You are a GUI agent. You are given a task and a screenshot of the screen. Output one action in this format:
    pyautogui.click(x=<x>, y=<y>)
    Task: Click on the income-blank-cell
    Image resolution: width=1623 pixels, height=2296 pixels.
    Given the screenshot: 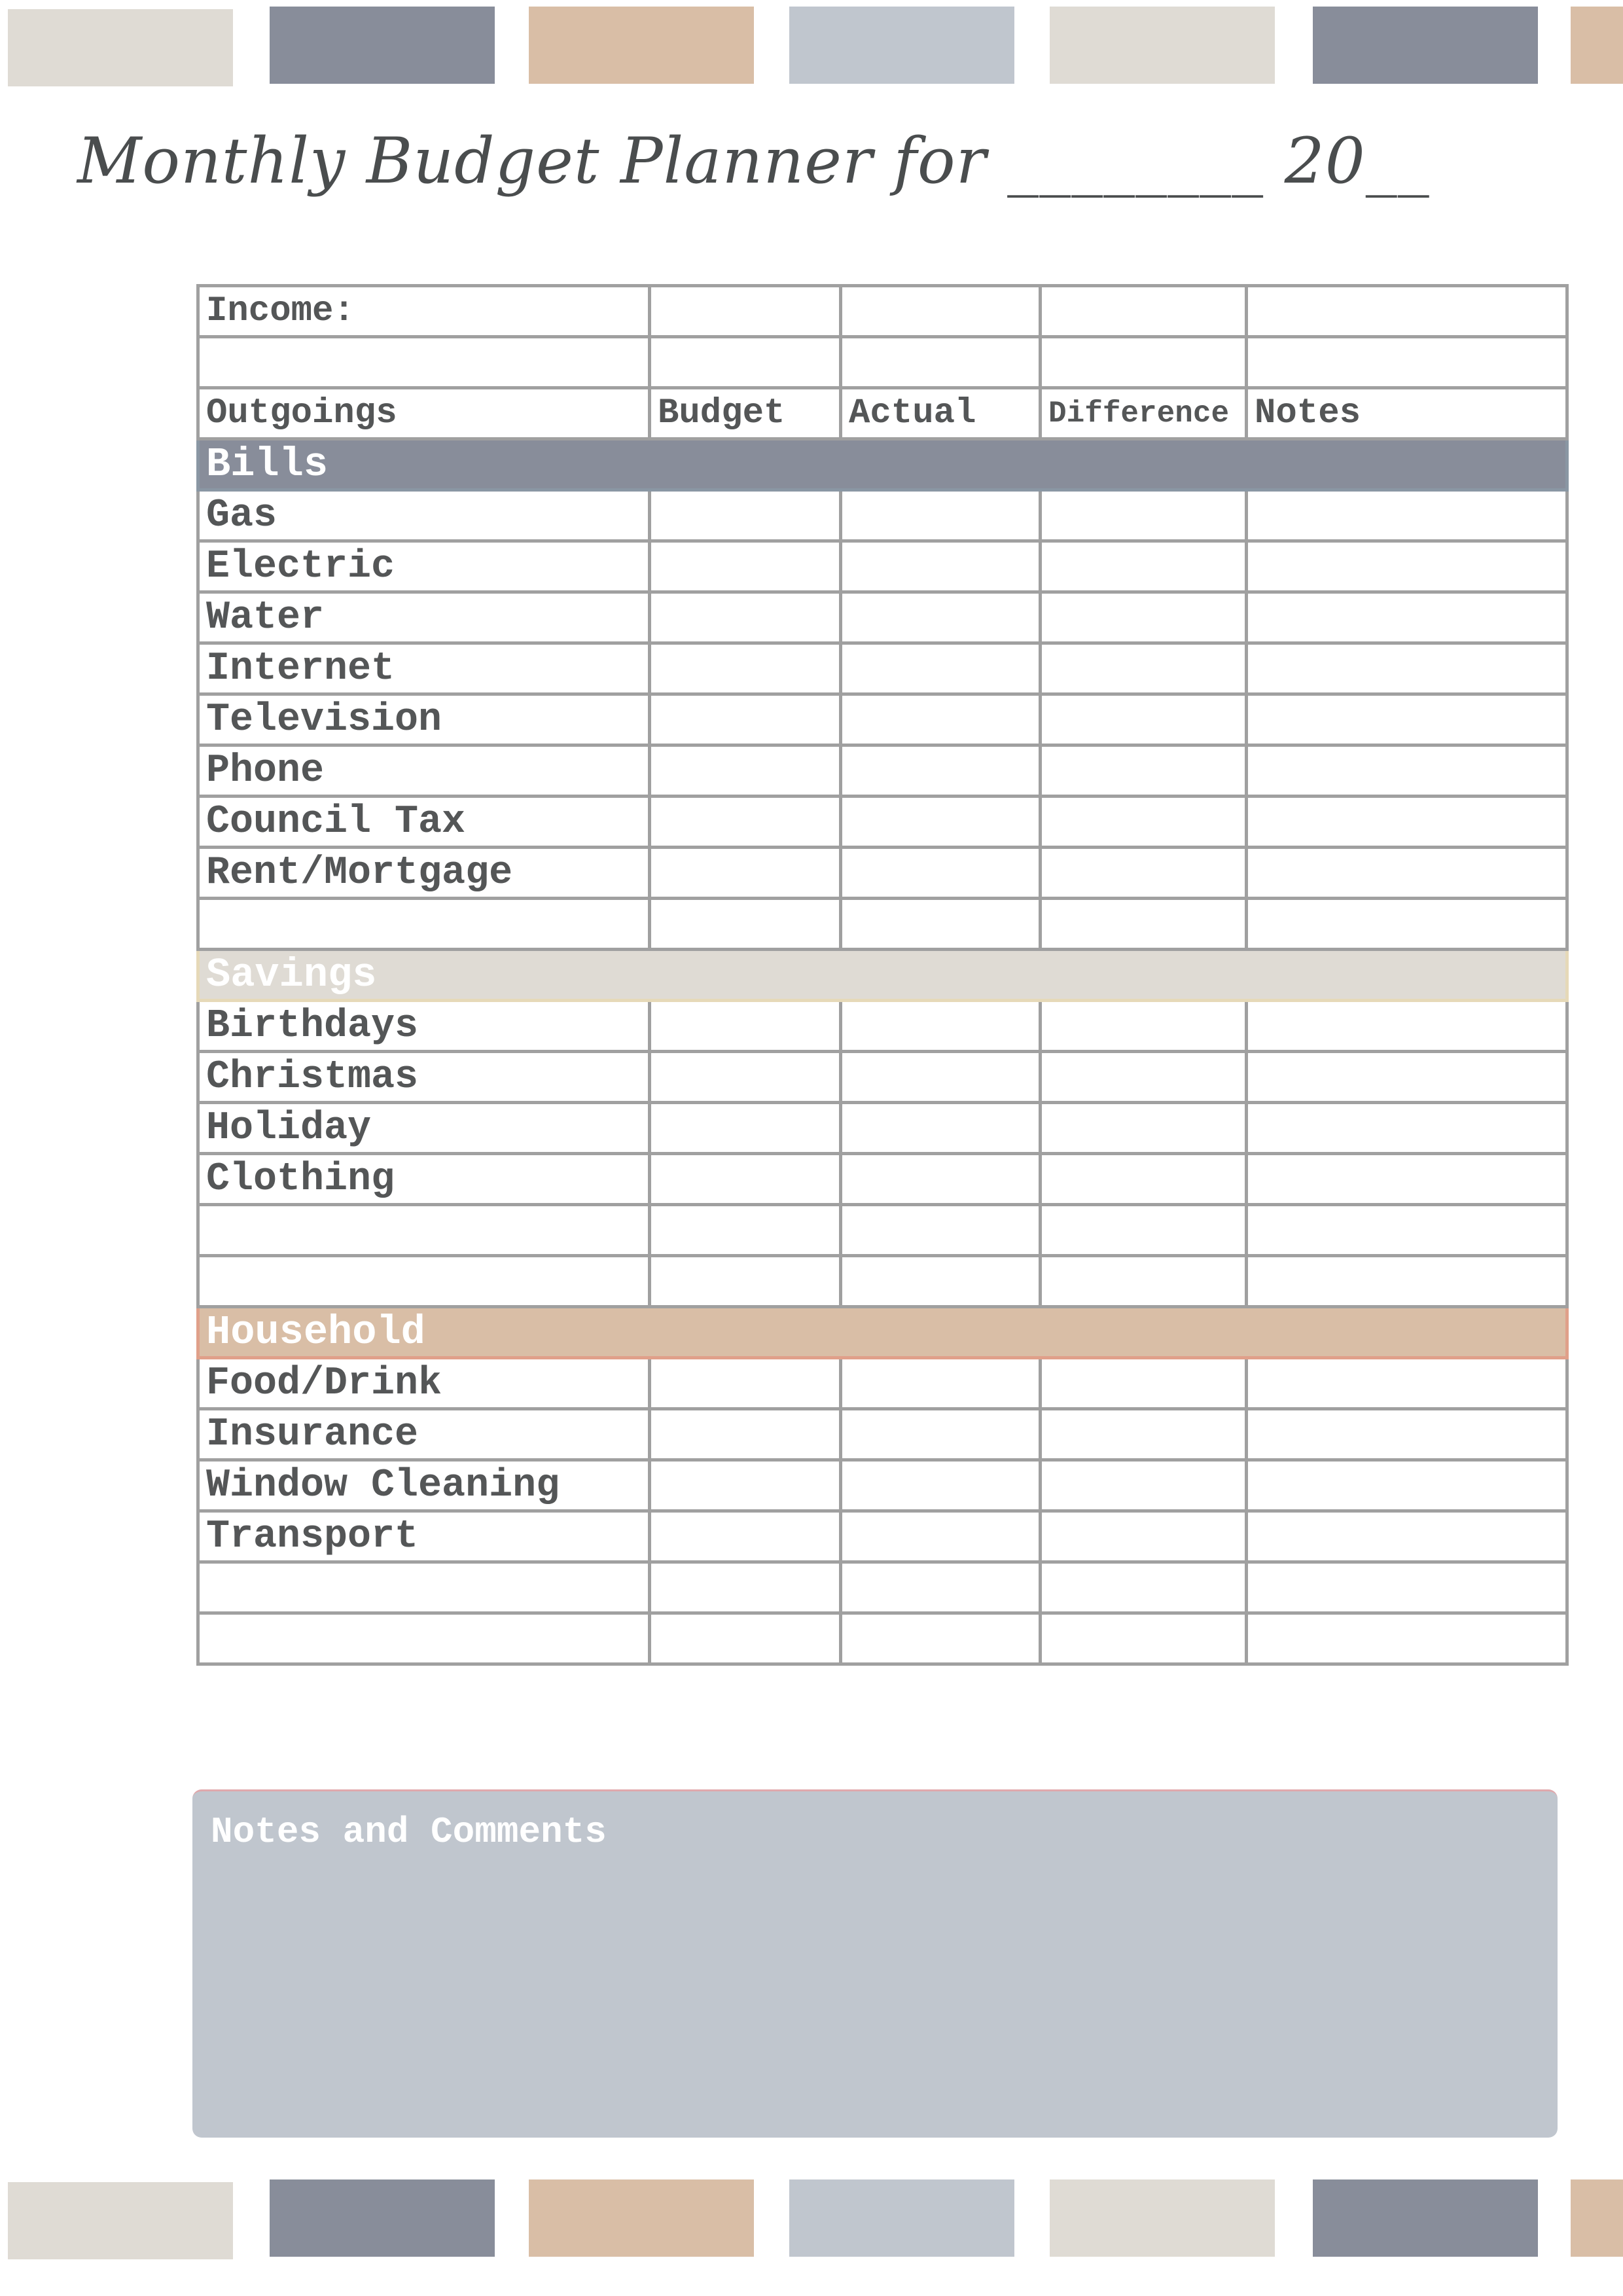 What is the action you would take?
    pyautogui.click(x=423, y=362)
    